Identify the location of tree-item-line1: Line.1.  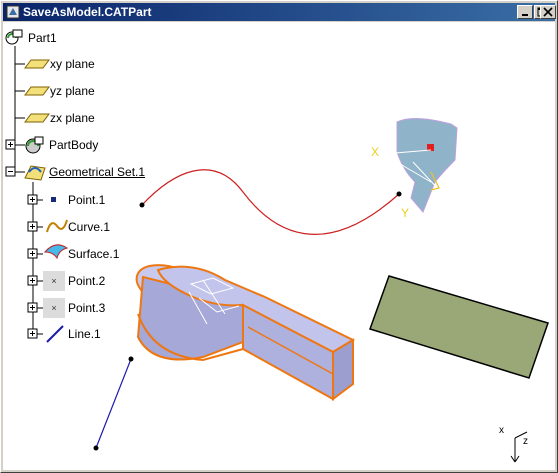
(84, 334).